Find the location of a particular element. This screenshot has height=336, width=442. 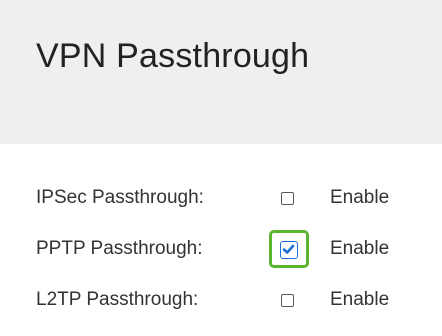

l2tp-passthrough-label: L2TP Passthrough: is located at coordinates (117, 299).